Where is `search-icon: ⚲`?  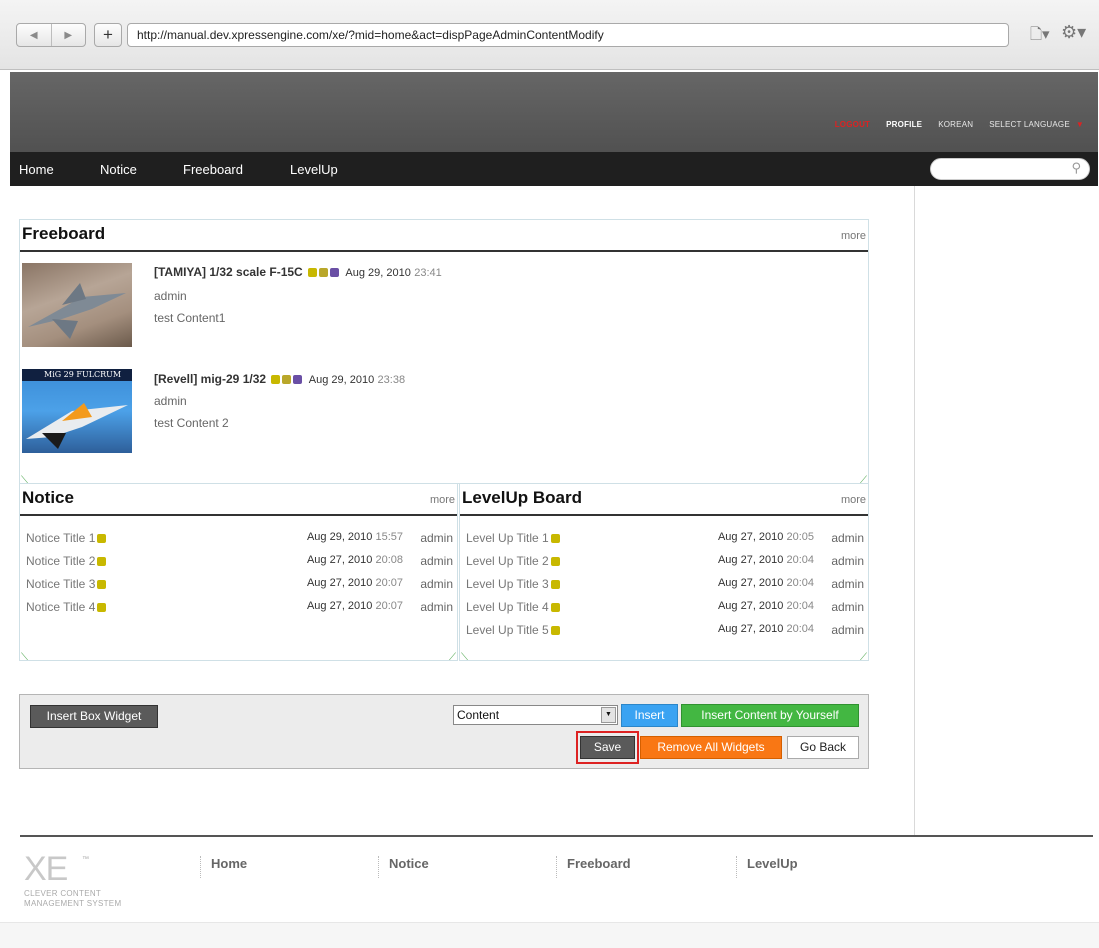
search-icon: ⚲ is located at coordinates (1076, 168).